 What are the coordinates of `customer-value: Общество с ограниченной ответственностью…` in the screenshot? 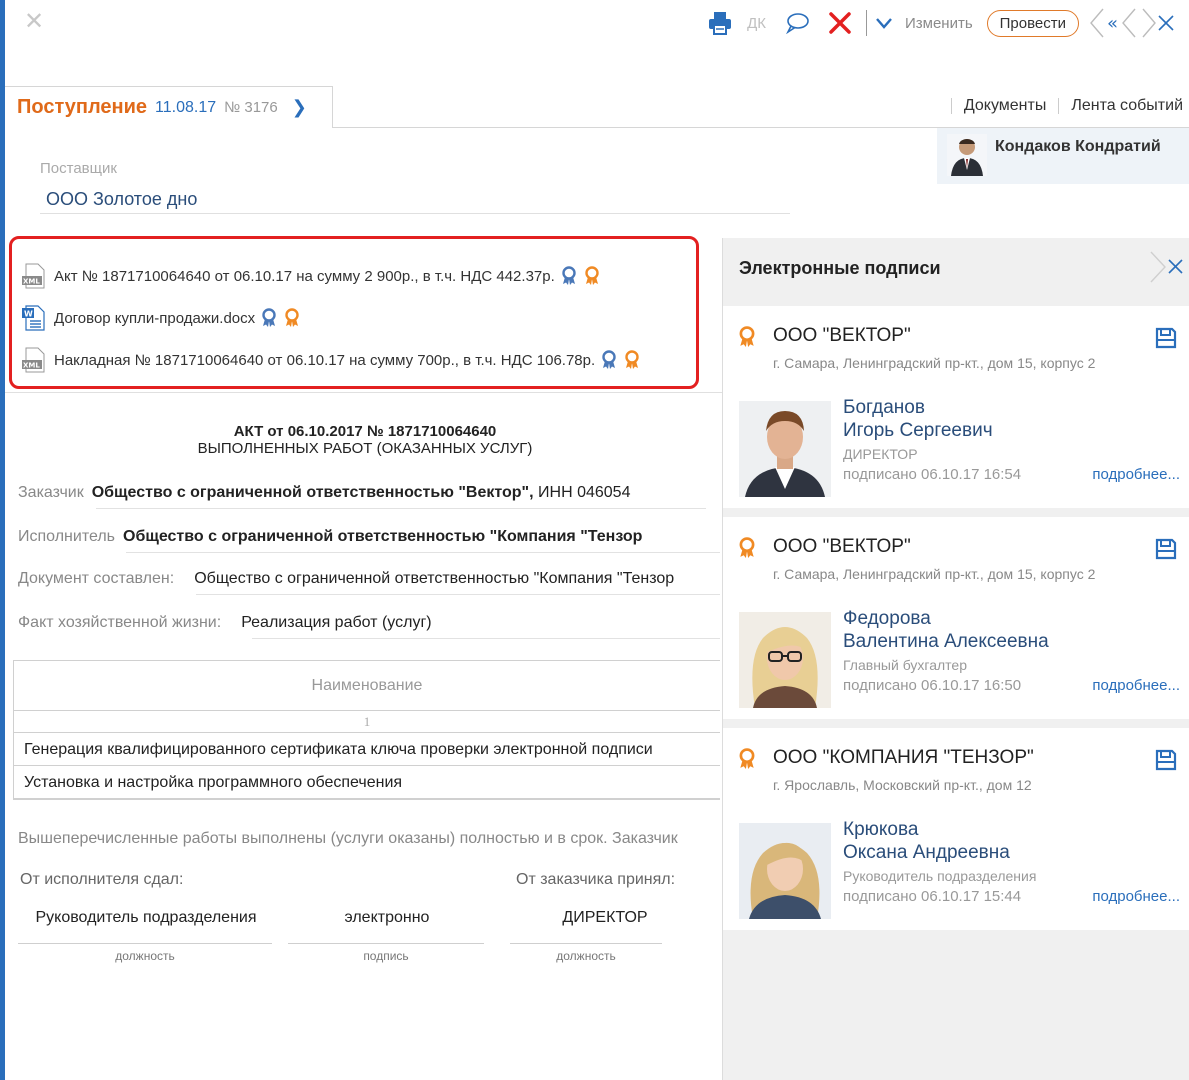 It's located at (312, 492).